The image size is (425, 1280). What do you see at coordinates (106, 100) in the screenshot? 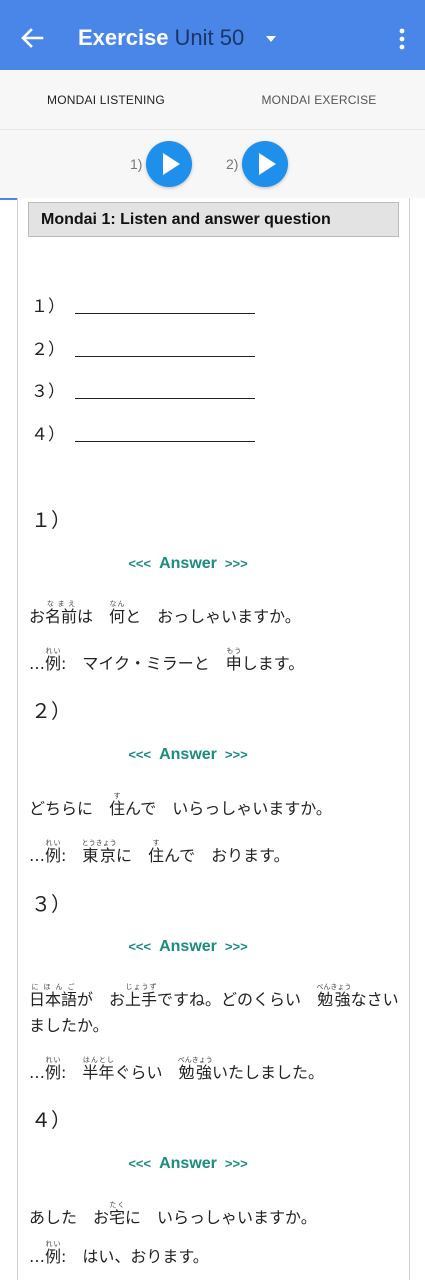
I see `tab-mondai-listening: MONDAI LISTENING` at bounding box center [106, 100].